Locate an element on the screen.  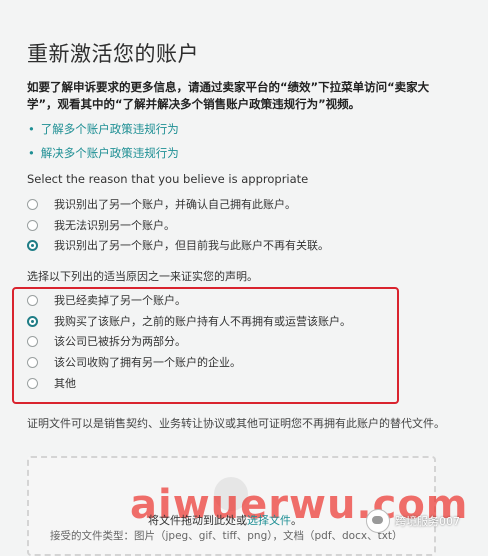
wechat-logo-icon is located at coordinates (378, 521).